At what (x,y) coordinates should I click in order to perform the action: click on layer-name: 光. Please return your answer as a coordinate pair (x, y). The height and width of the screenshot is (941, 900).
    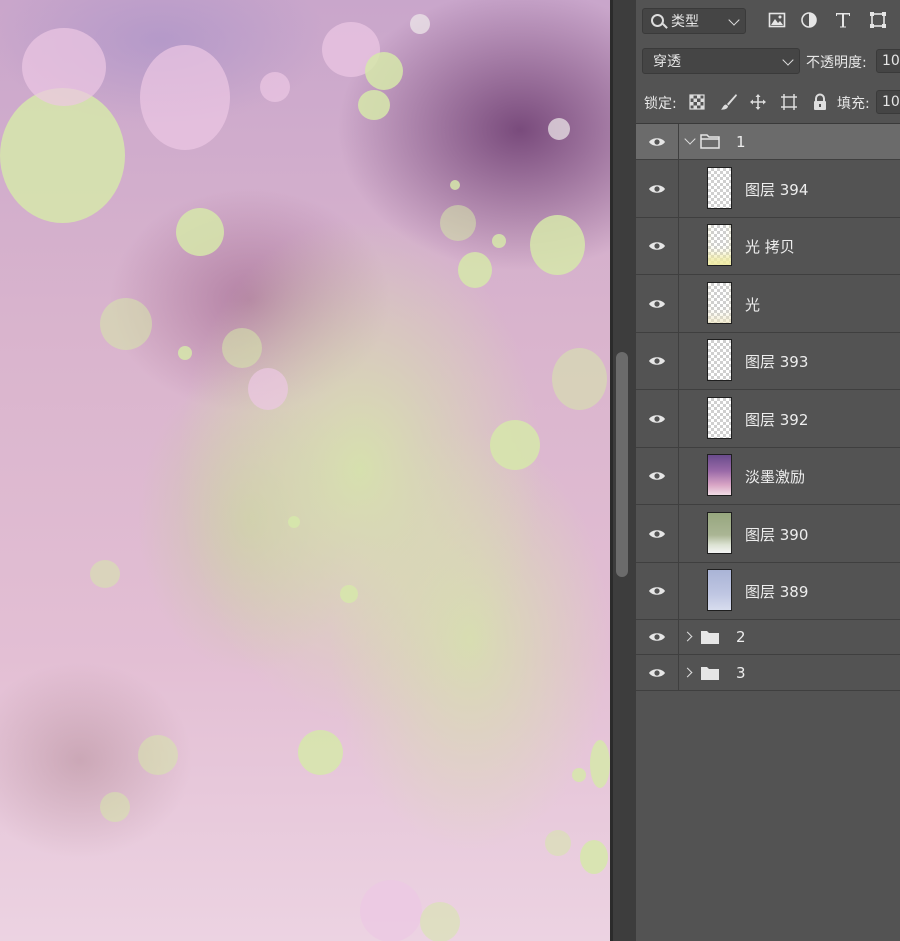
    Looking at the image, I should click on (753, 305).